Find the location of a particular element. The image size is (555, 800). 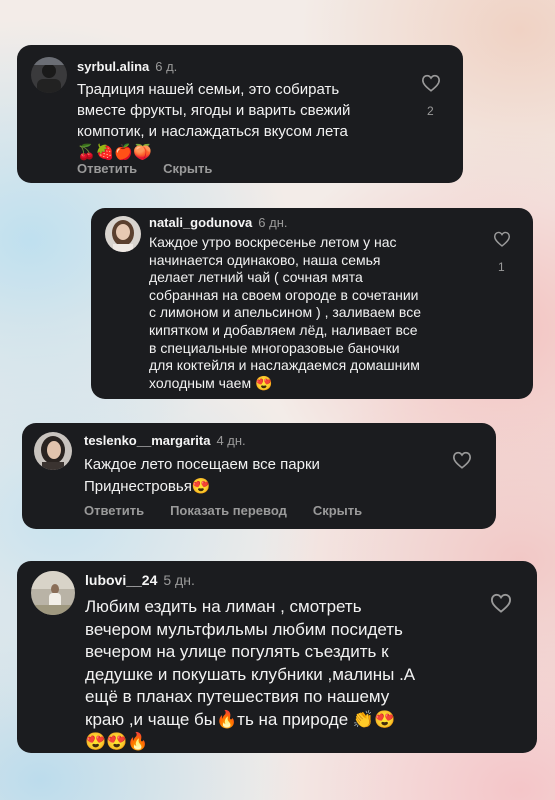

comment-line: Каждое лето посещаем все парки is located at coordinates (202, 464).